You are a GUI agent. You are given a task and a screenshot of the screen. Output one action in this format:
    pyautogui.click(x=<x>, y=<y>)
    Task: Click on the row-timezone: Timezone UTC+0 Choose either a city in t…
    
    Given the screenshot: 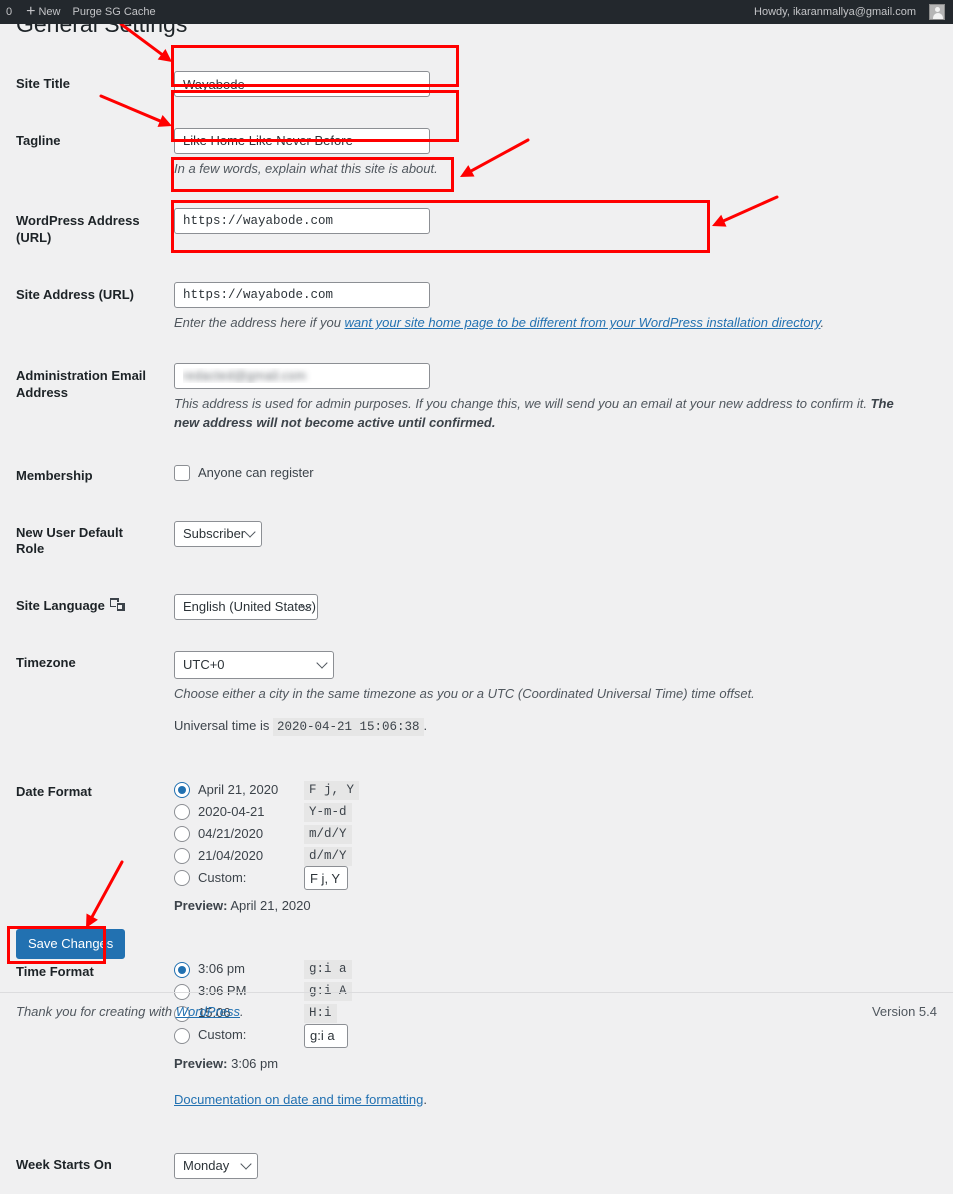 What is the action you would take?
    pyautogui.click(x=470, y=699)
    